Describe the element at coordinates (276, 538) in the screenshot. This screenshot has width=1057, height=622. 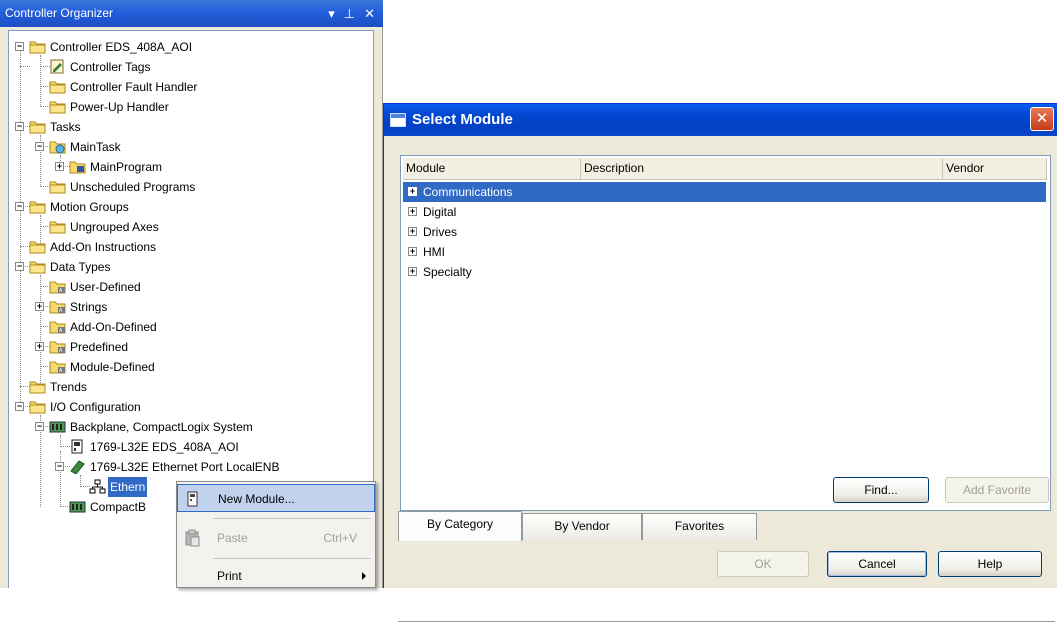
I see `context-menu-paste: Paste Ctrl+V` at that location.